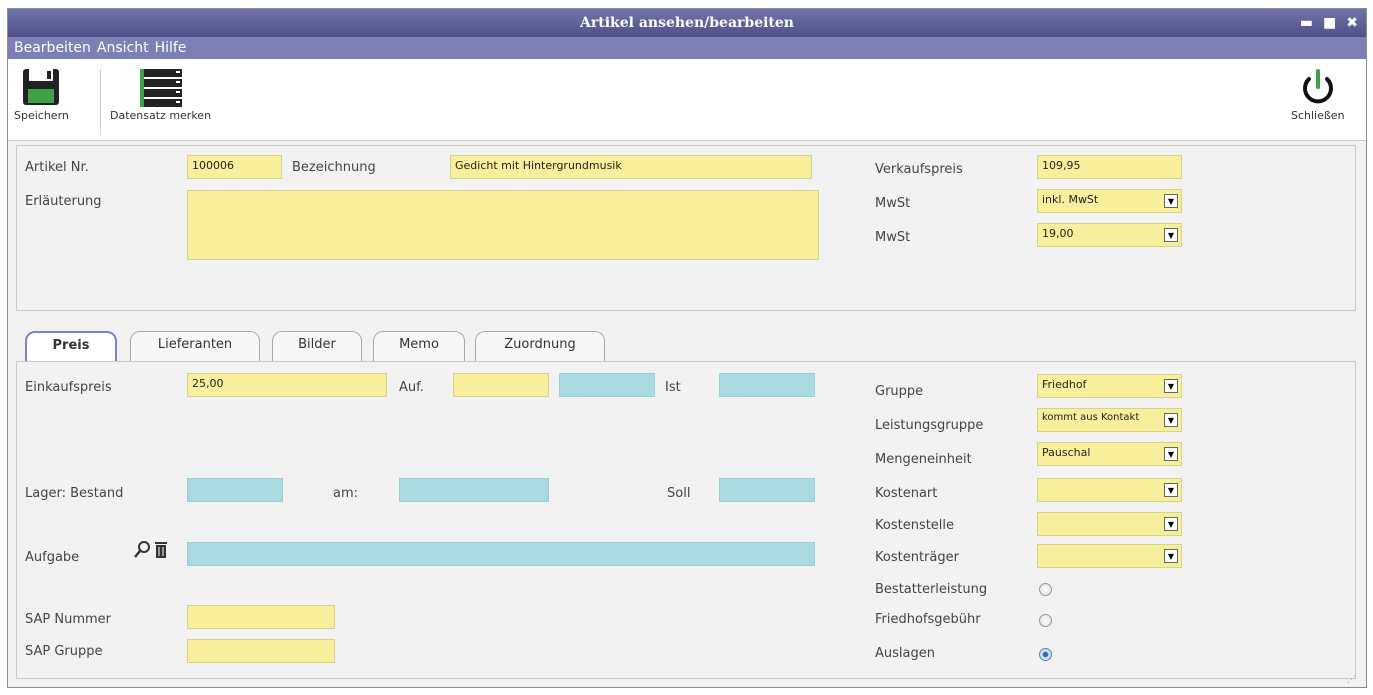  I want to click on am-label: am:, so click(346, 493).